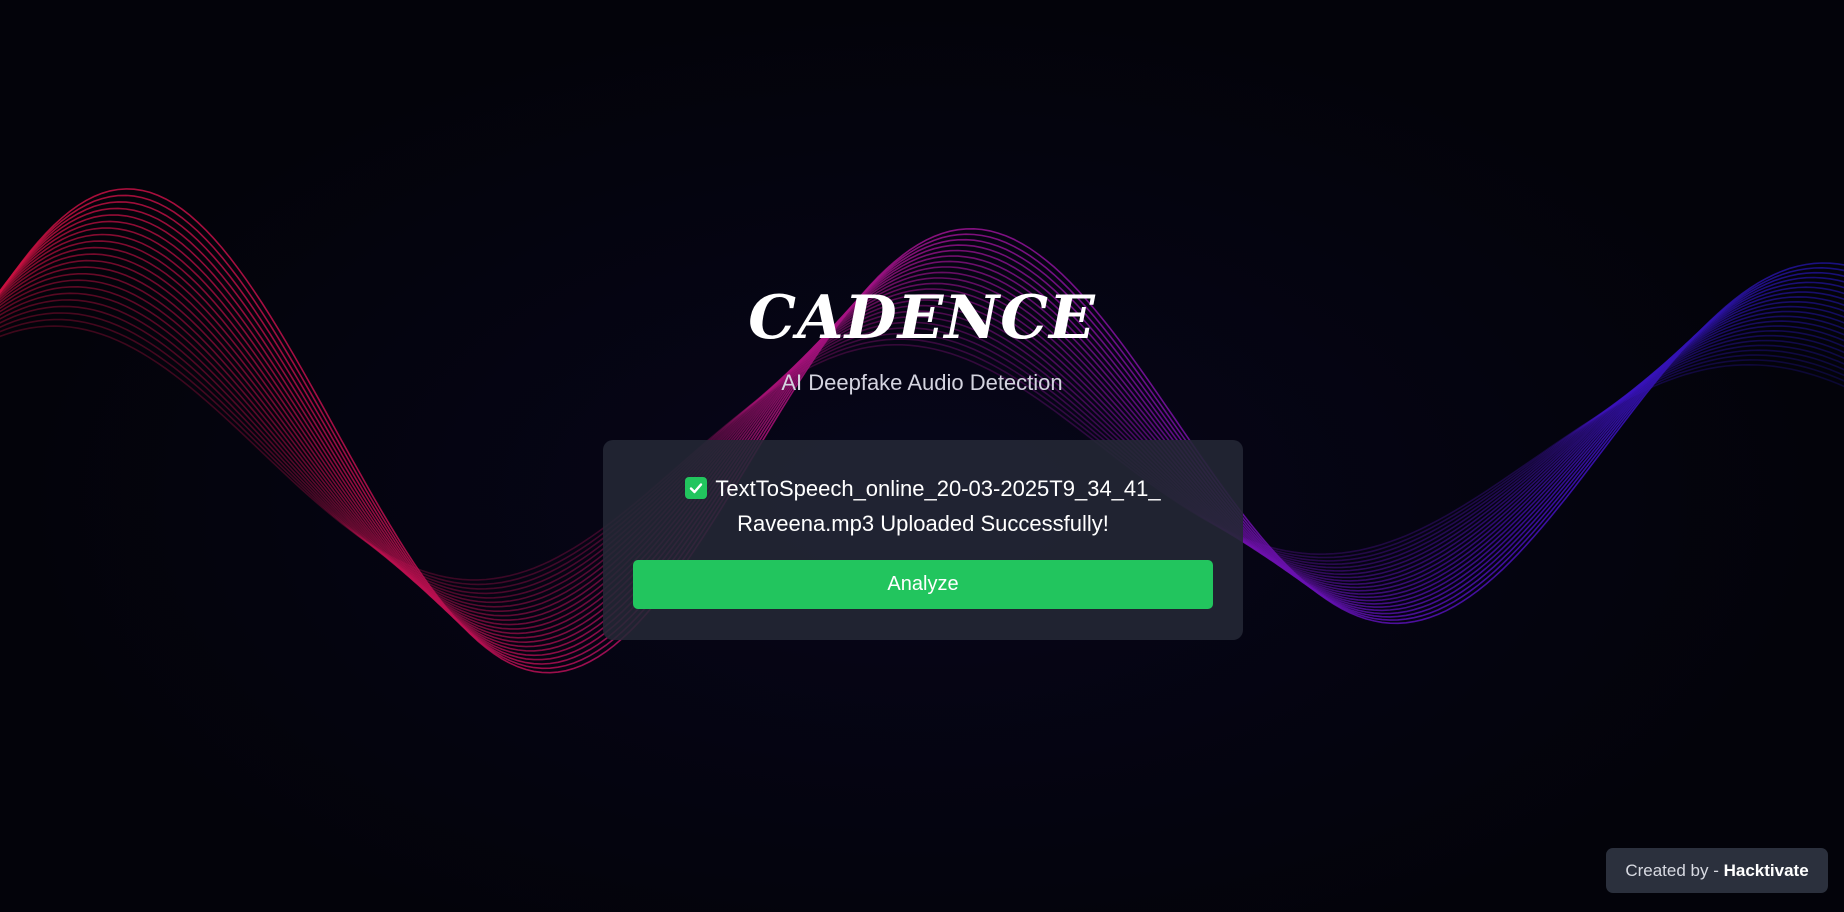 The width and height of the screenshot is (1844, 912). I want to click on upload-filename-line: TextToSpeech_online_20-03-2025T9_34_41_, so click(938, 488).